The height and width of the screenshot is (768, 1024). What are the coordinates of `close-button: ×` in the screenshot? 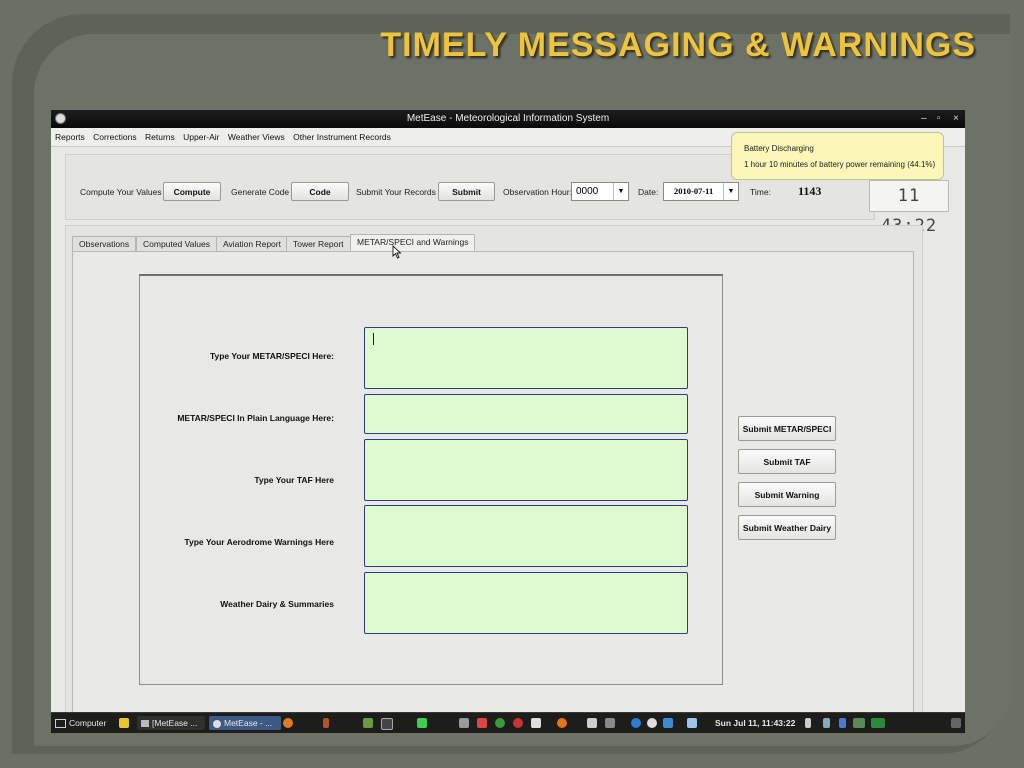 It's located at (956, 119).